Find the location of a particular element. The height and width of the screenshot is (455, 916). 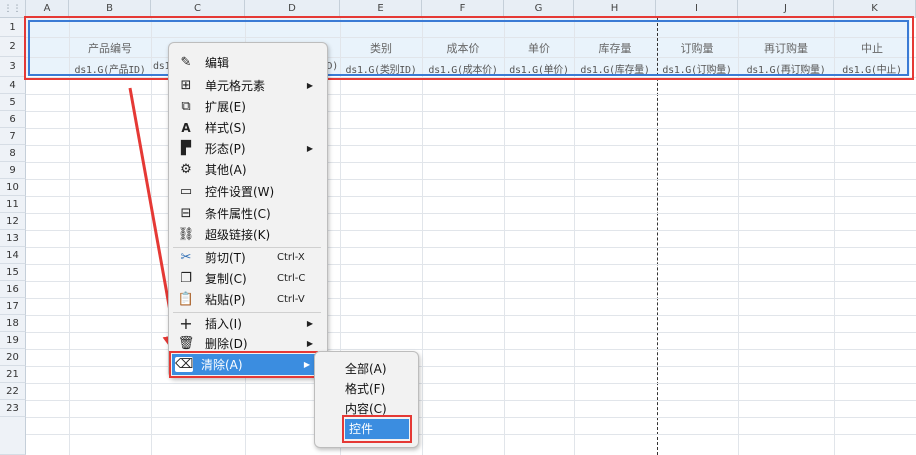

menu-item-expand: ⧉ 扩展(E) is located at coordinates (248, 106).